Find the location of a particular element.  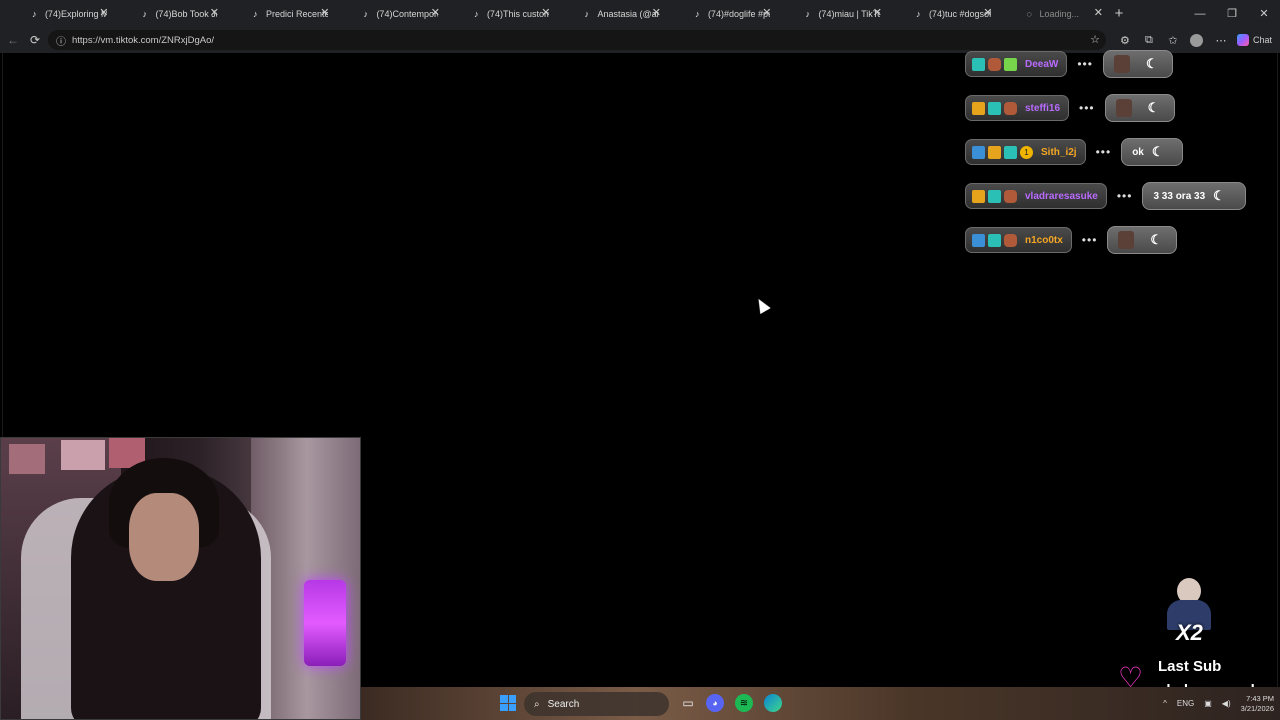

new-tab-button: + is located at coordinates (1119, 13).